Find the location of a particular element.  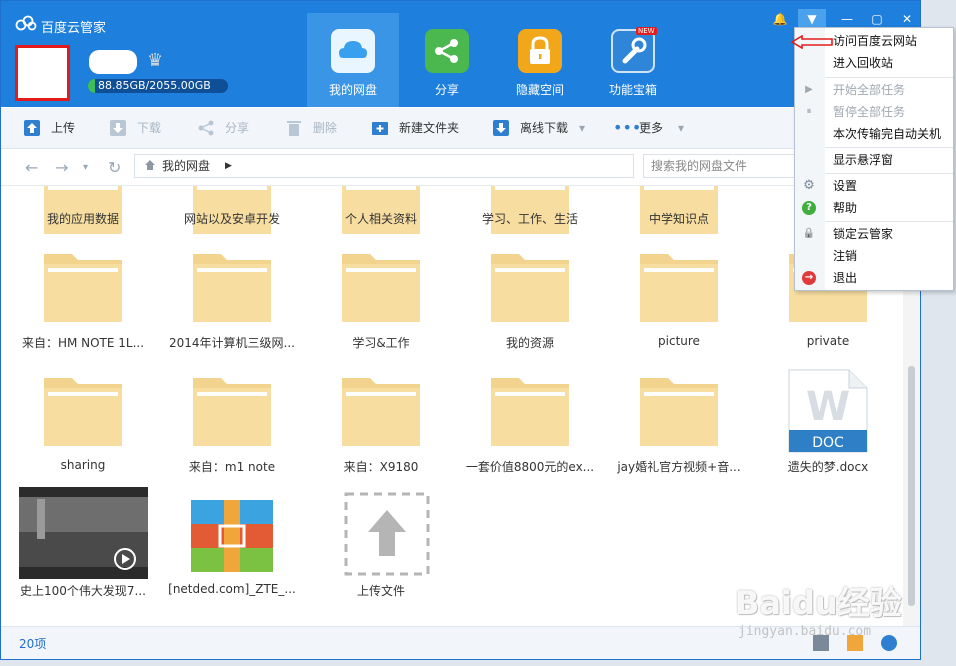

tab-my-disk: 我的网盘 is located at coordinates (353, 60).